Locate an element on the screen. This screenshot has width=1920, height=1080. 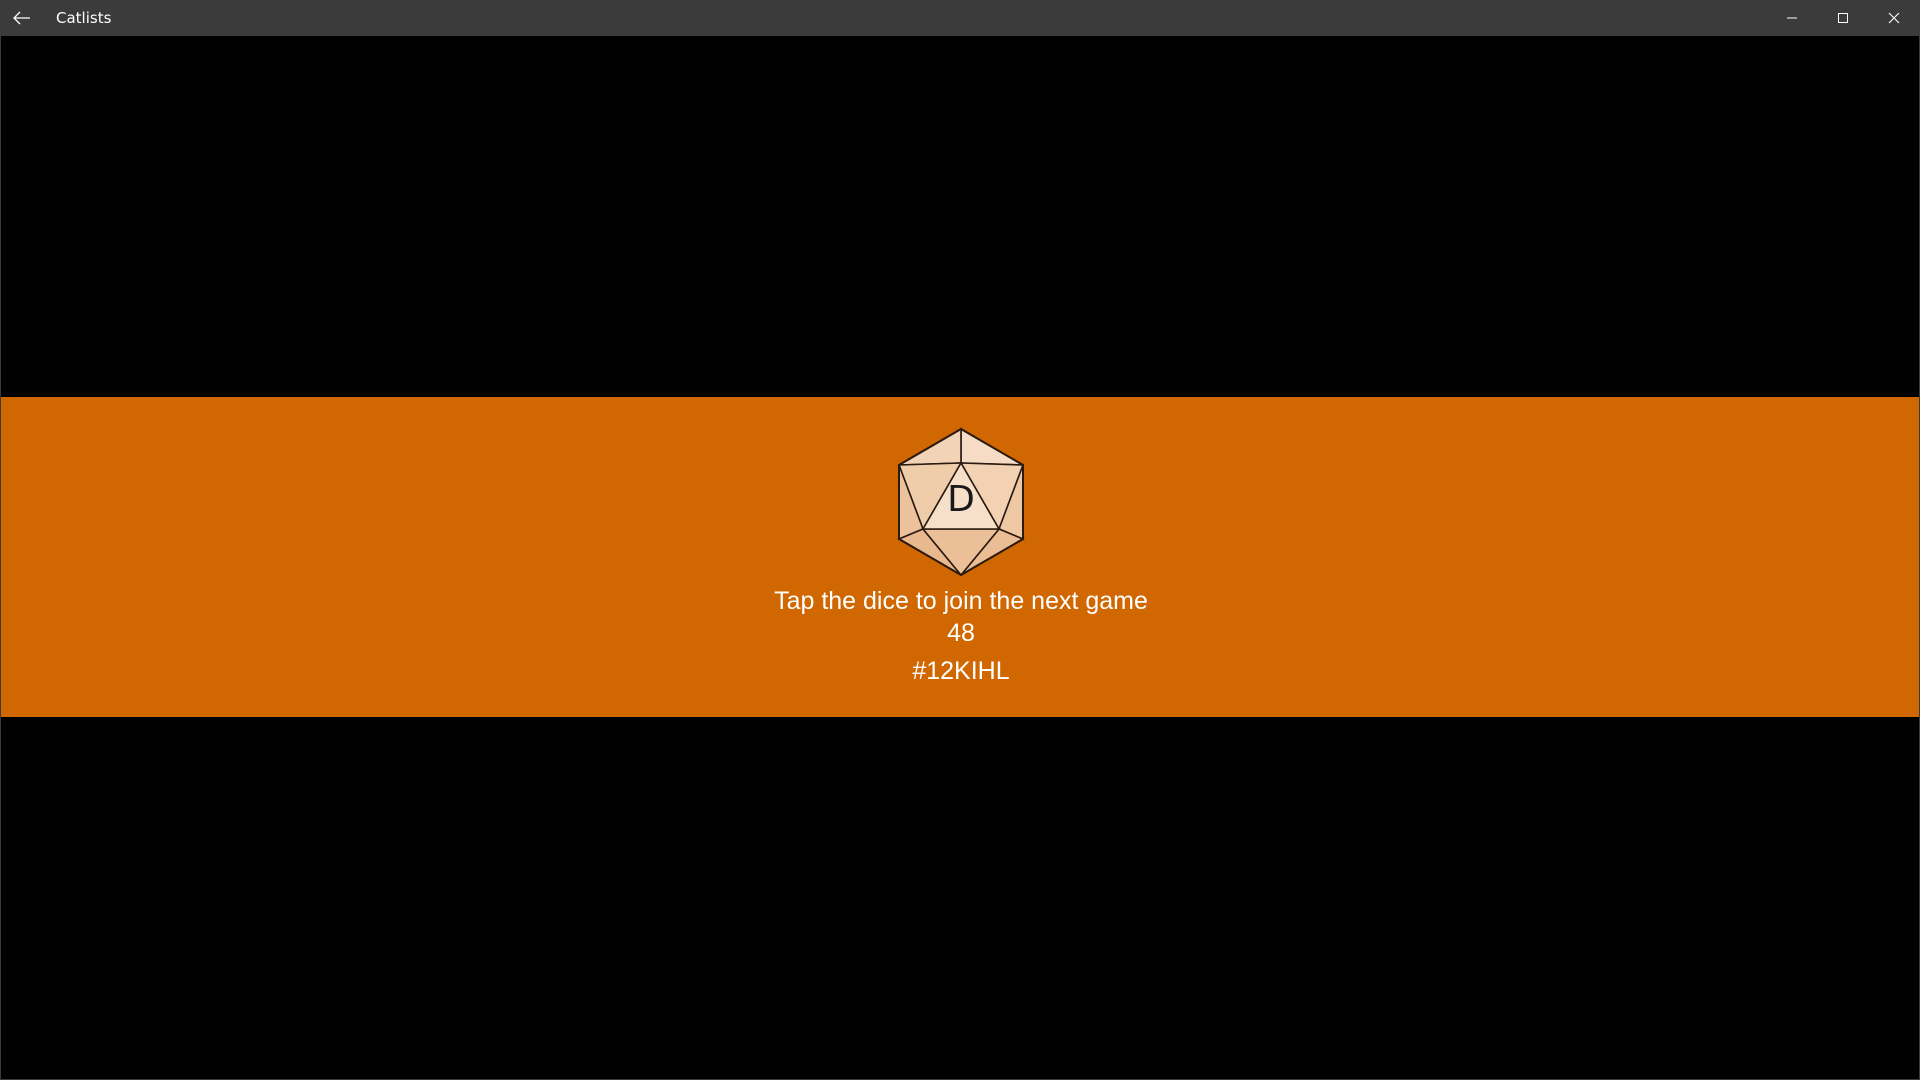
maximize-button is located at coordinates (1842, 18).